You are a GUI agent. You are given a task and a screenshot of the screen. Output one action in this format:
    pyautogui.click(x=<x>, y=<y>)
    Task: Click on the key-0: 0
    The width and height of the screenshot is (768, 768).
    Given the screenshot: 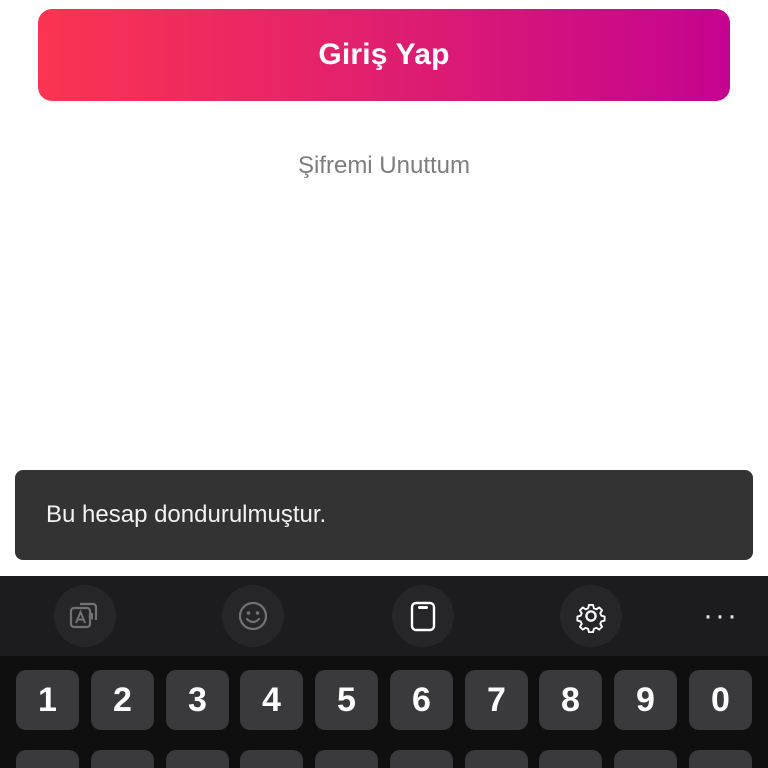 What is the action you would take?
    pyautogui.click(x=720, y=700)
    